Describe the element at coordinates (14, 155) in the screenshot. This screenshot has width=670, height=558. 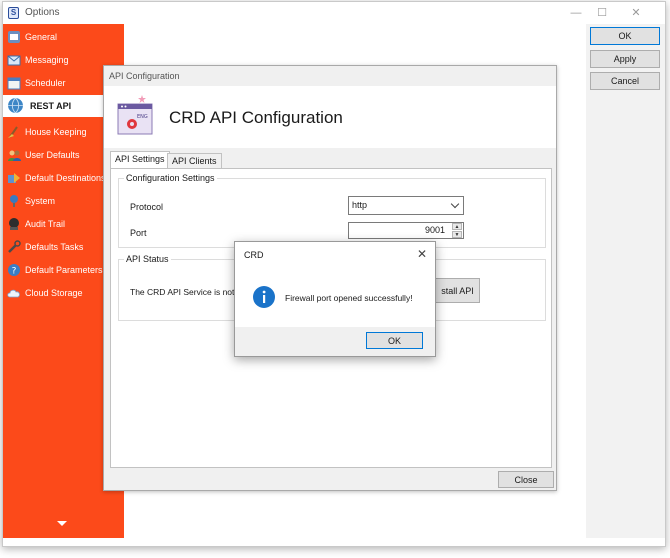
I see `users-icon` at that location.